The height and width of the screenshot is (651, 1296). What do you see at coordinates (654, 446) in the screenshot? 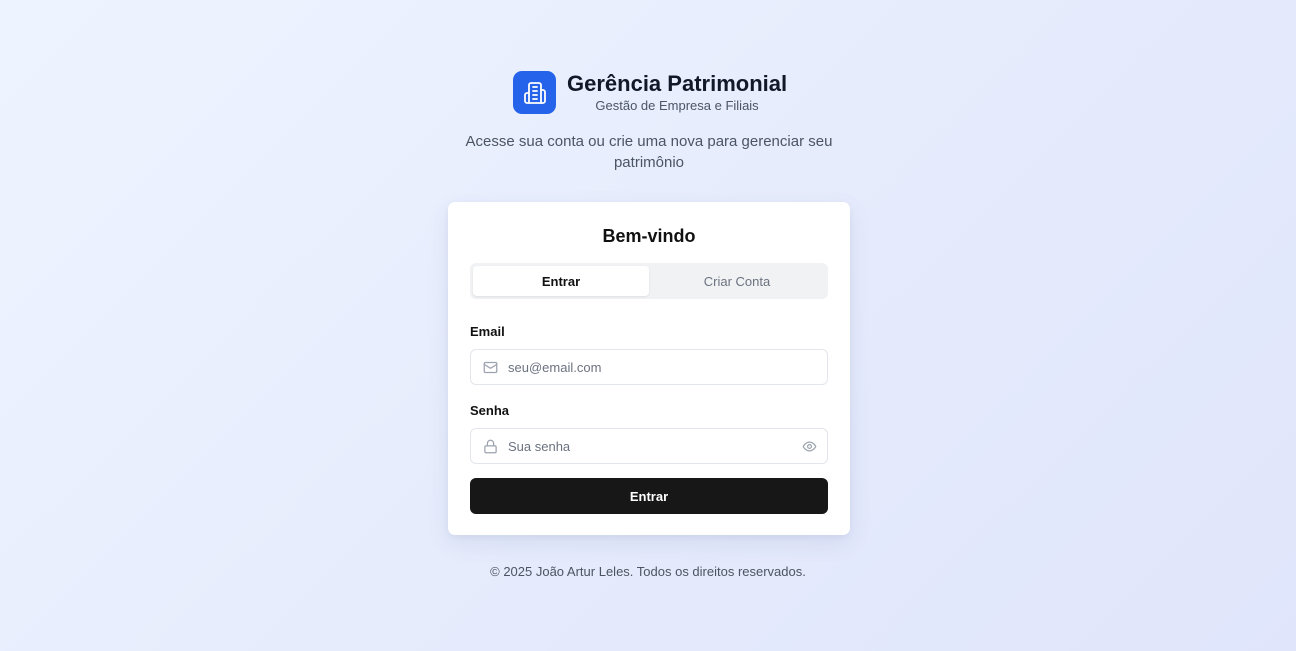
I see `password-input` at bounding box center [654, 446].